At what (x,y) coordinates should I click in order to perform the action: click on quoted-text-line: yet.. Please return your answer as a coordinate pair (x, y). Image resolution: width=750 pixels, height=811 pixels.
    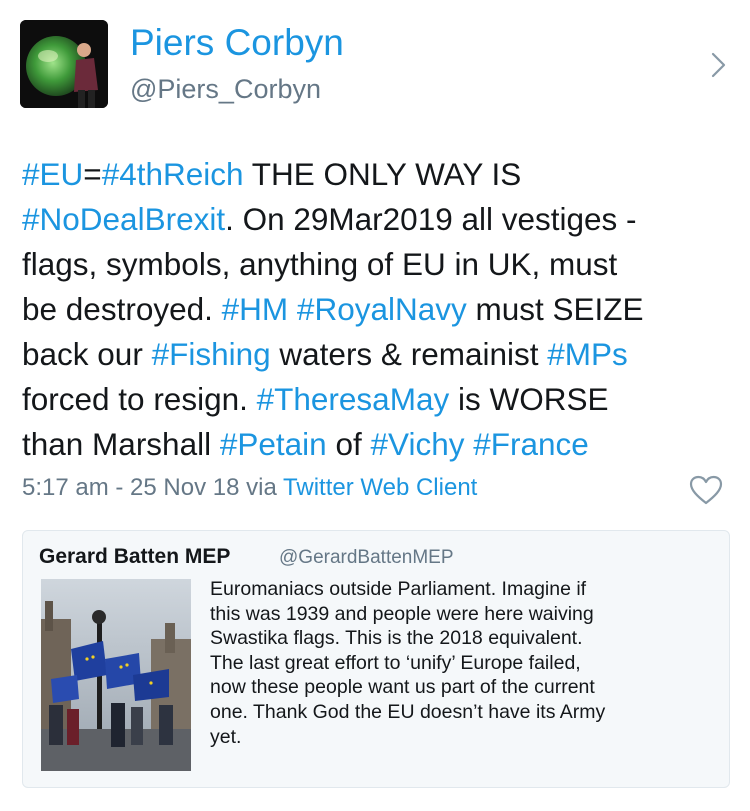
    Looking at the image, I should click on (226, 736).